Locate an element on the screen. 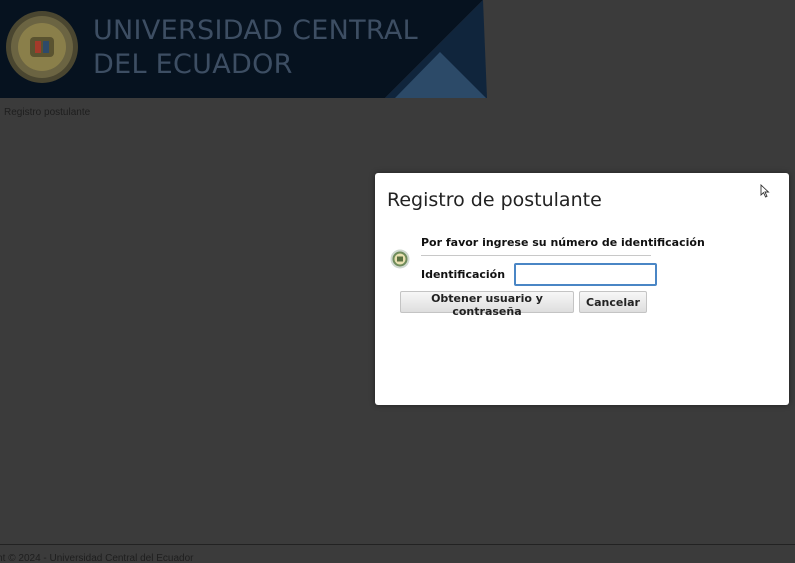  breadcrumb: Registro postulante is located at coordinates (47, 112).